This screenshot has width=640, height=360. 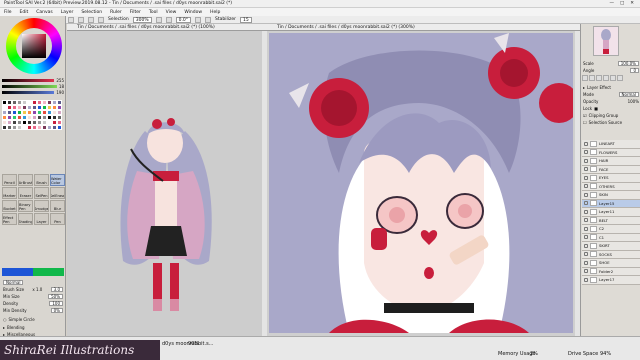 I want to click on layer-row: Layer11, so click(x=611, y=212).